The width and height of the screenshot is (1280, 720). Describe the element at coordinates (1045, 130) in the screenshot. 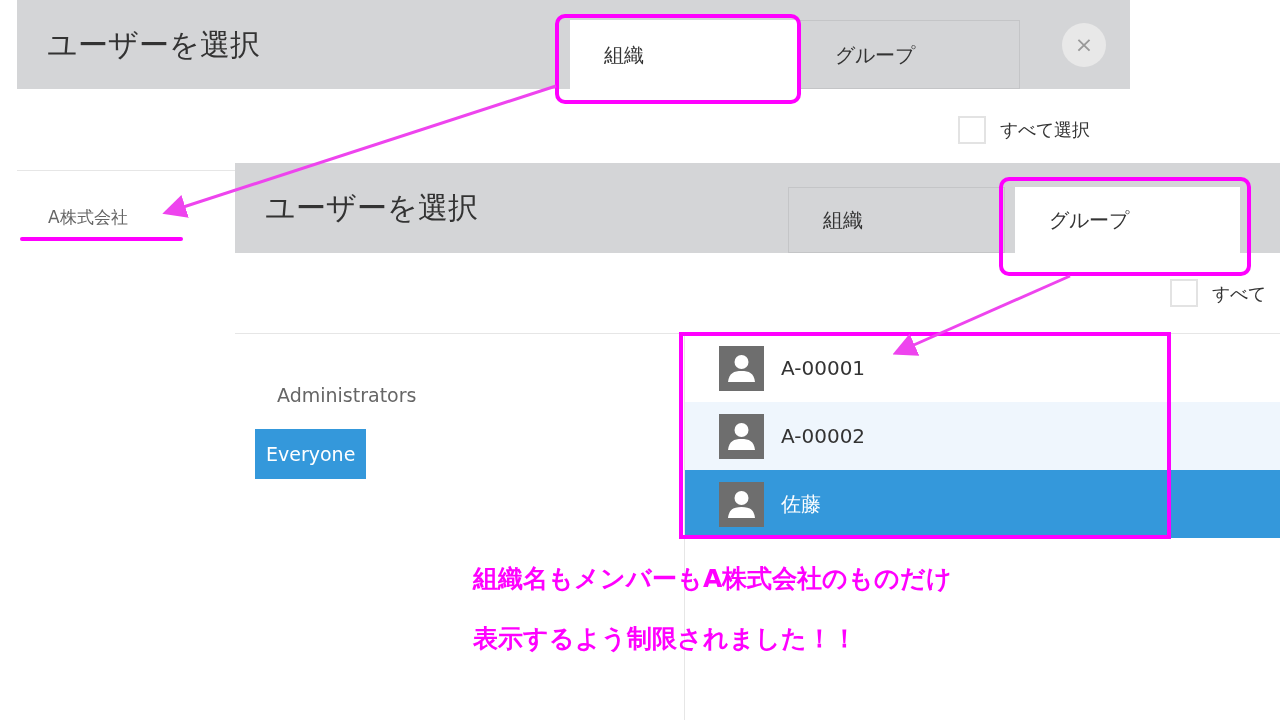

I see `select-all-label: すべて選択` at that location.